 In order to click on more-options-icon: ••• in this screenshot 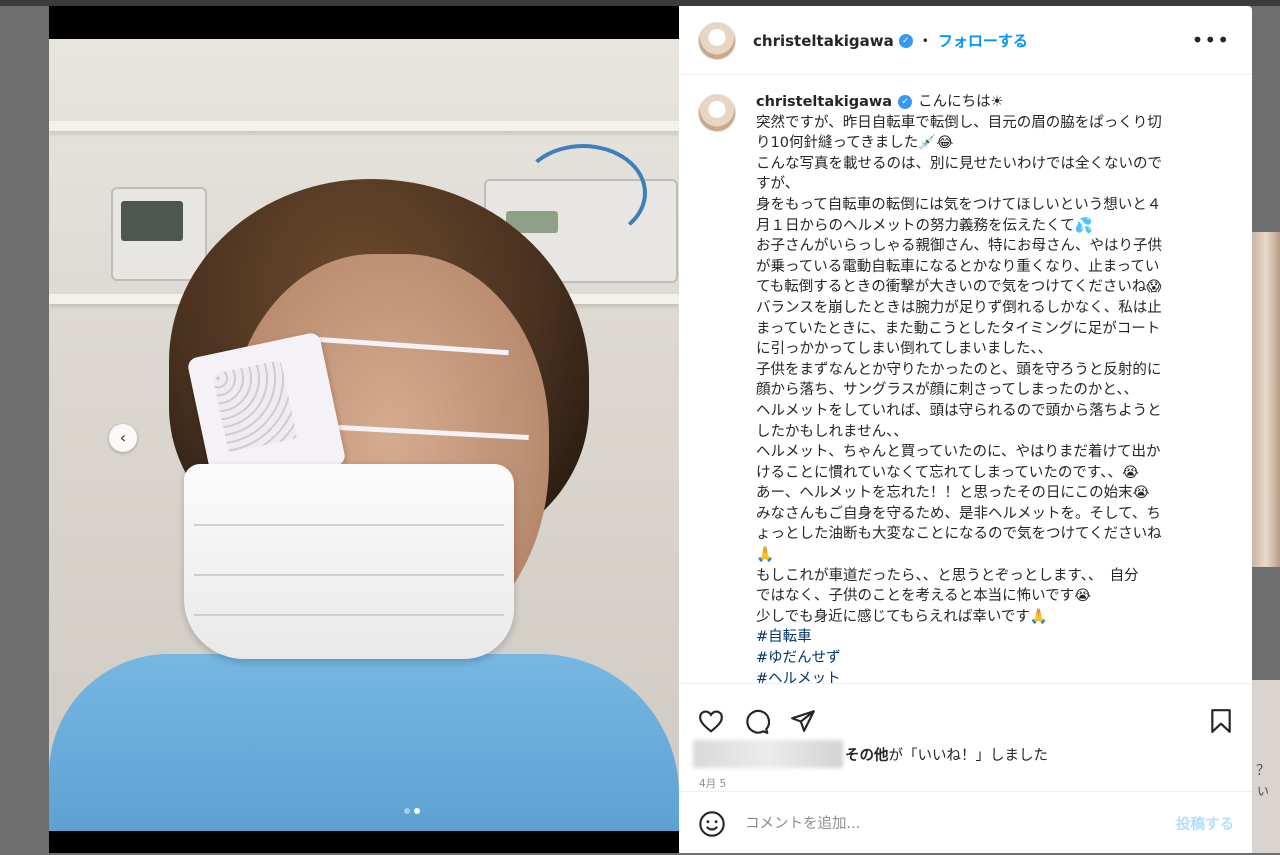, I will do `click(1211, 40)`.